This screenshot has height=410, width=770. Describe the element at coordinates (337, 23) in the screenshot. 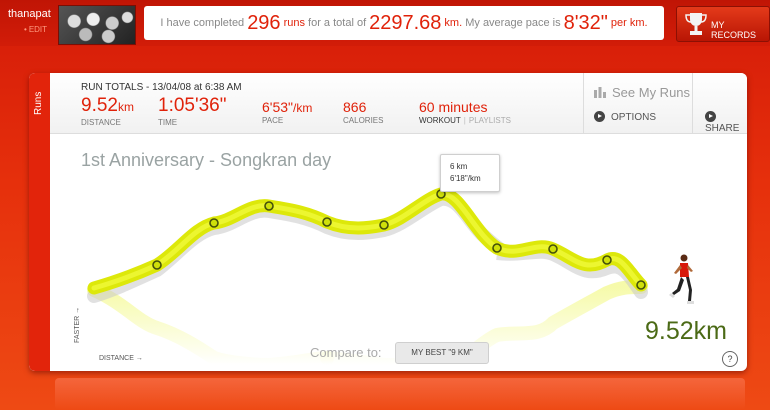

I see `summary-mid: for a total of` at that location.